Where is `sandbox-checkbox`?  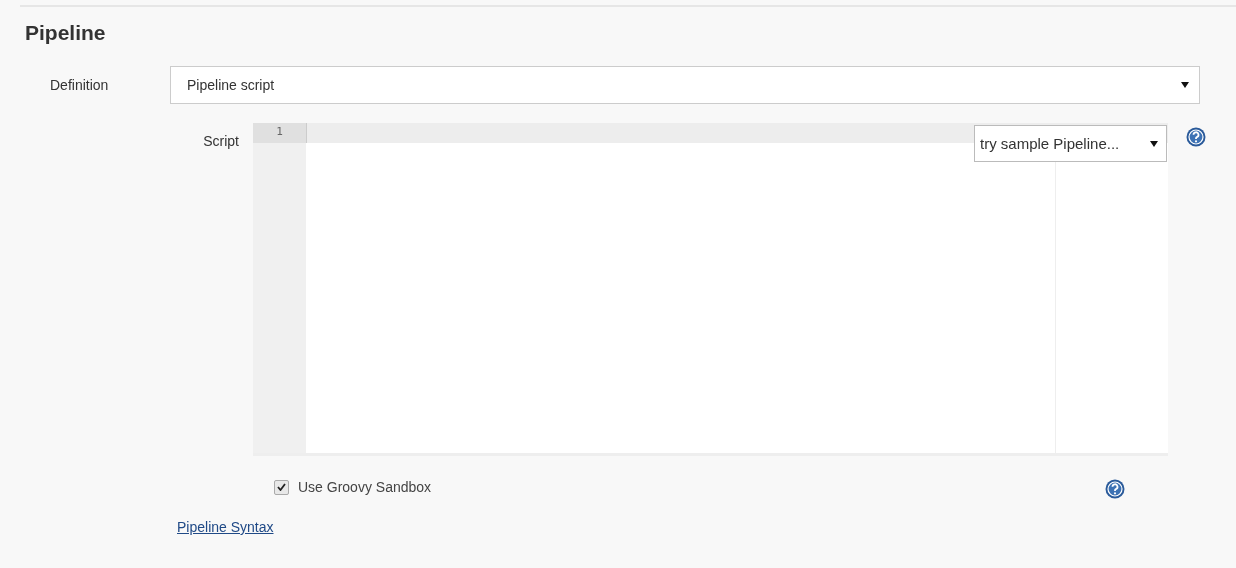 sandbox-checkbox is located at coordinates (281, 487).